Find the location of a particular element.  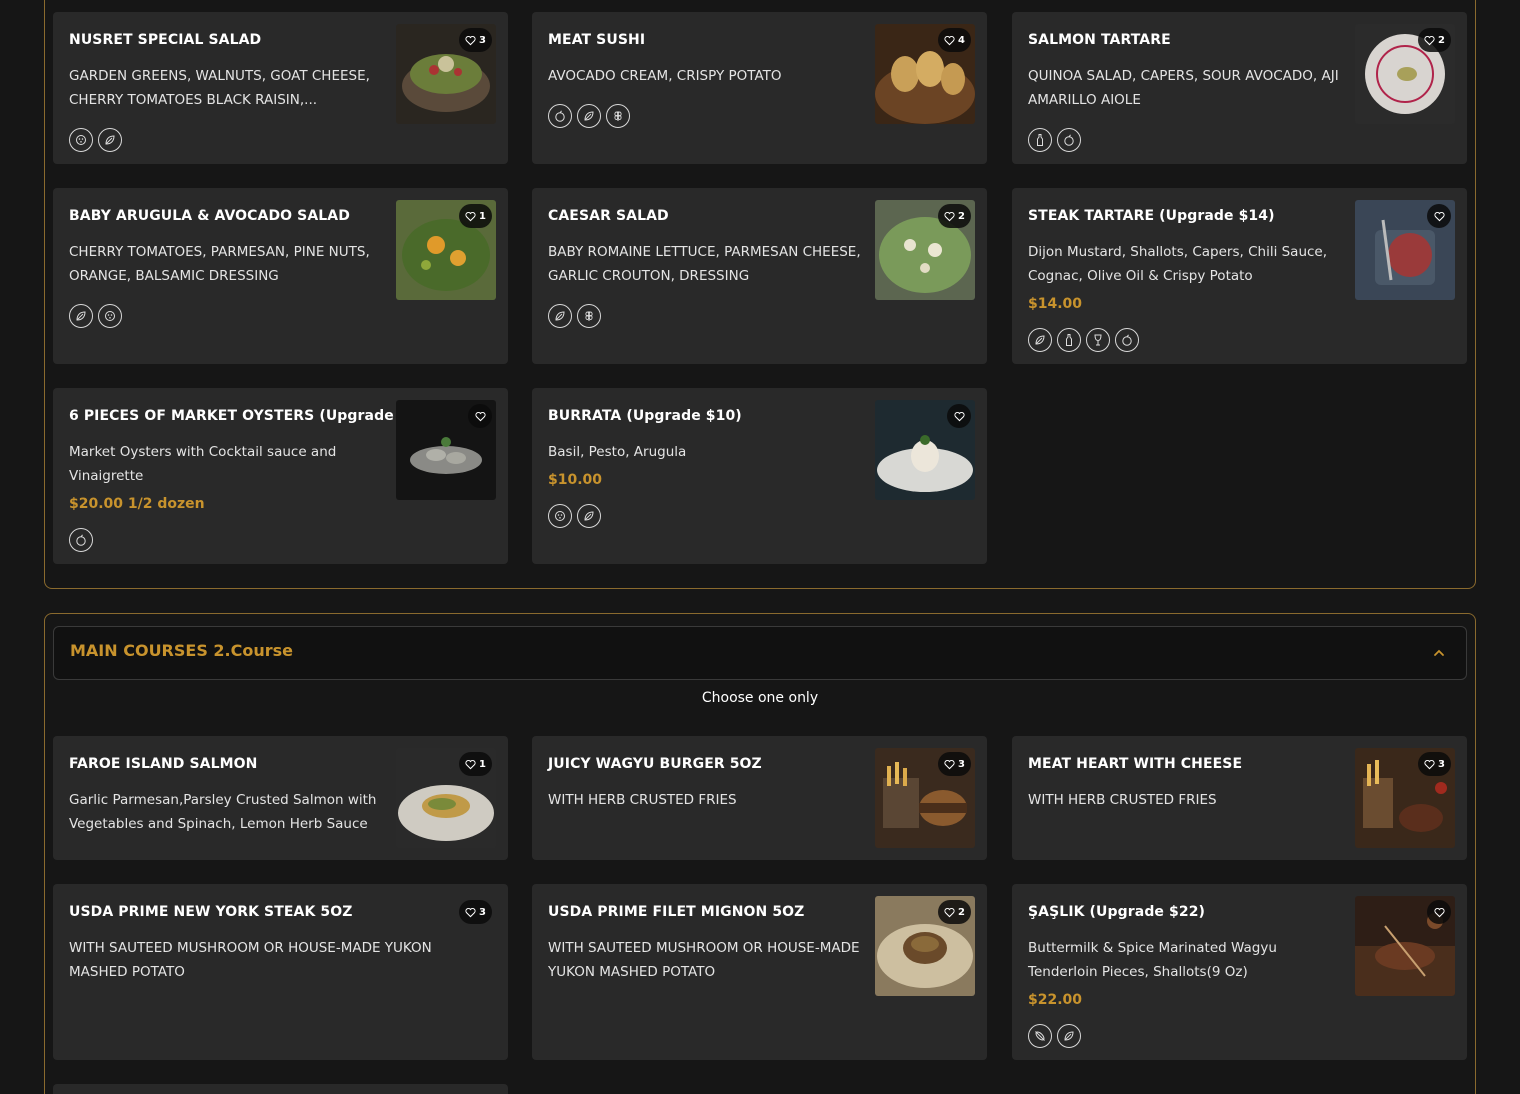

item-title: STEAK TARTARE (Upgrade $14) is located at coordinates (1151, 216).